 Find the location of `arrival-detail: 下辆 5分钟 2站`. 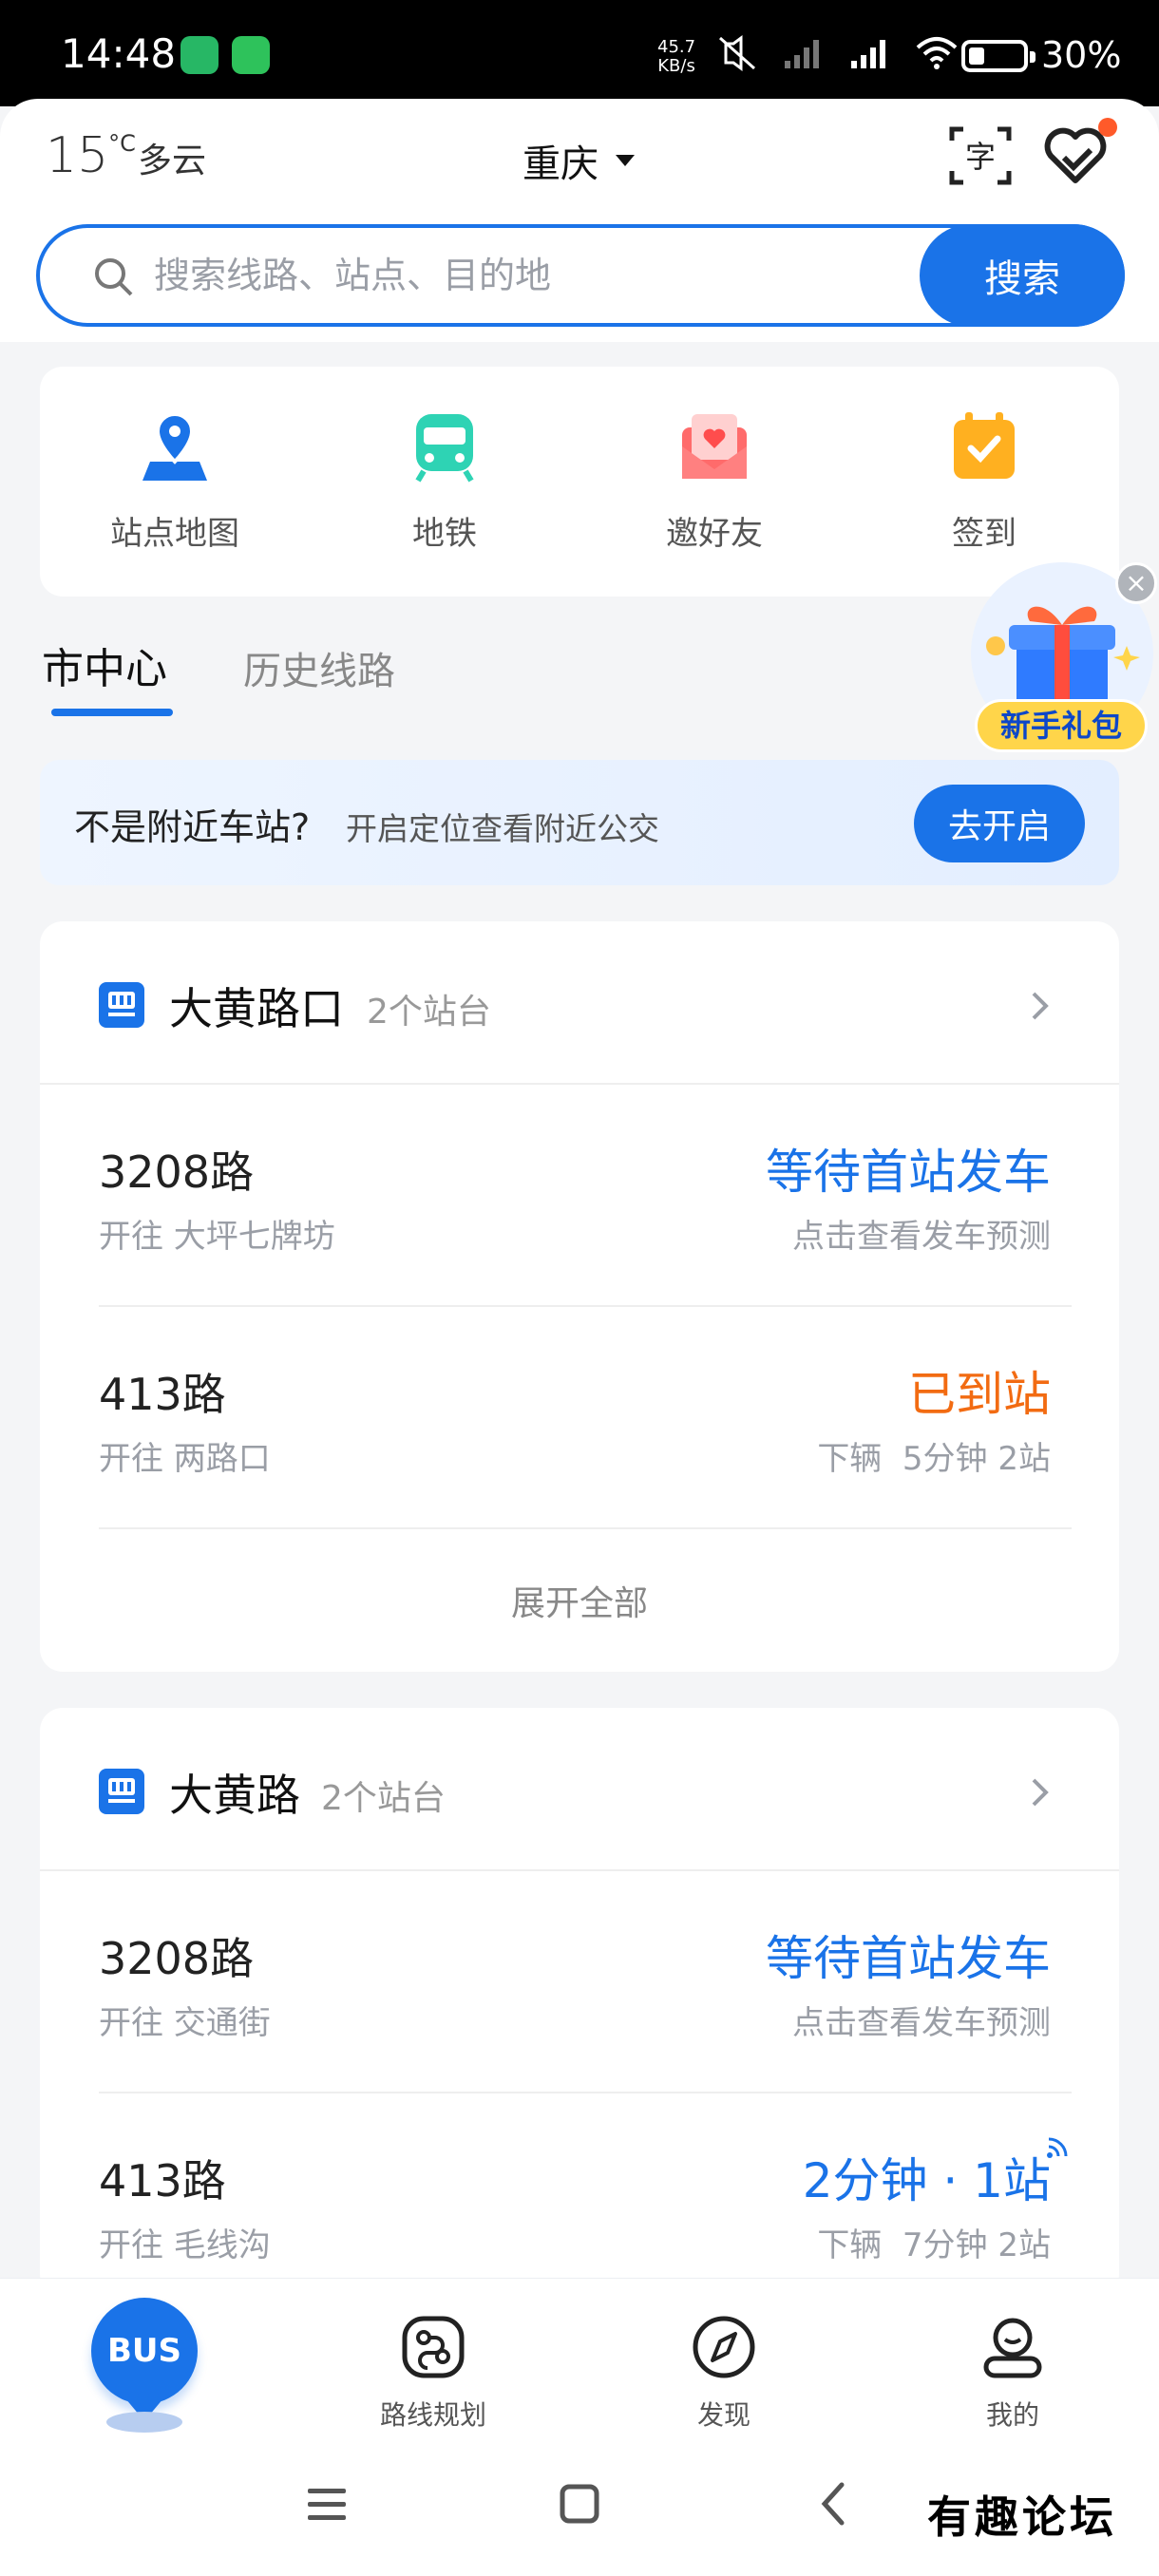

arrival-detail: 下辆 5分钟 2站 is located at coordinates (934, 1459).